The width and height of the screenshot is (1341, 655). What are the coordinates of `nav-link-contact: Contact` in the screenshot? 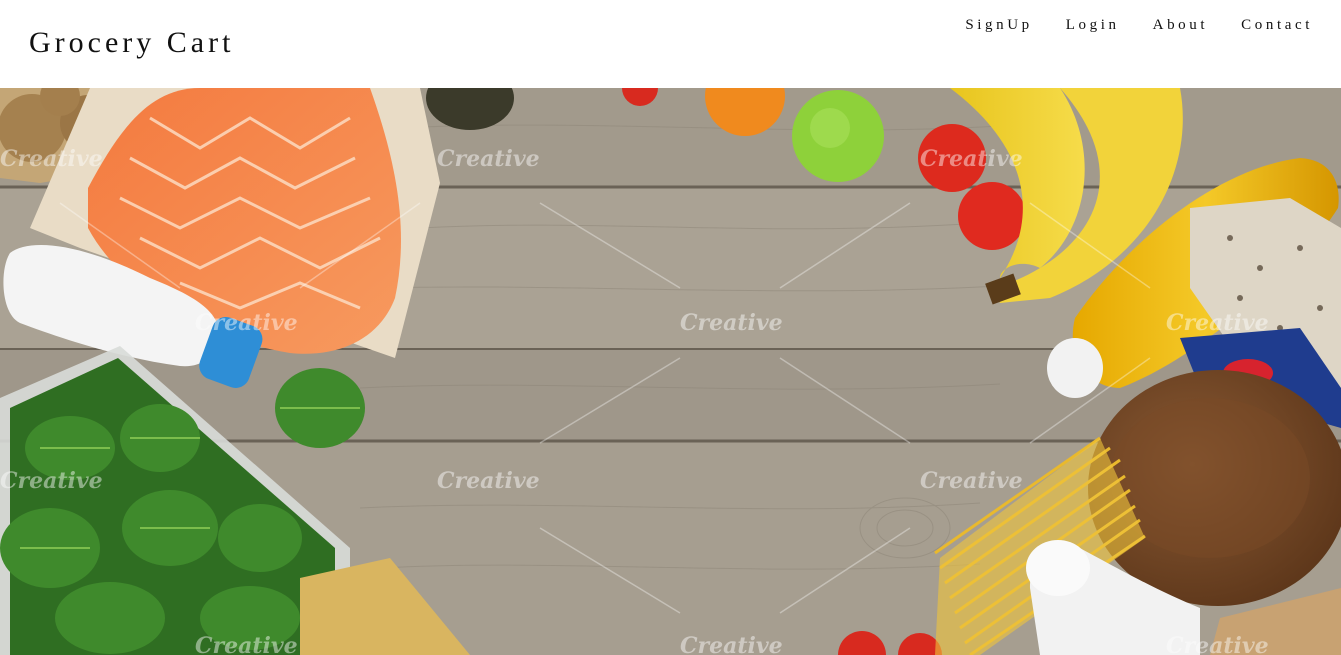 It's located at (1277, 25).